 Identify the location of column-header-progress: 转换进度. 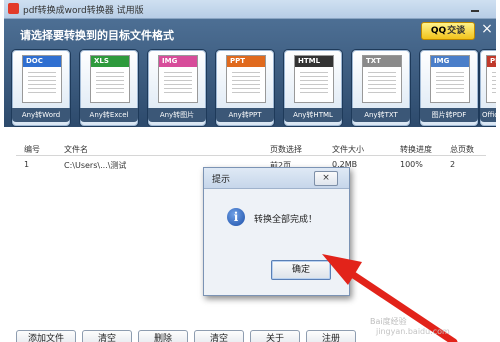
(416, 149).